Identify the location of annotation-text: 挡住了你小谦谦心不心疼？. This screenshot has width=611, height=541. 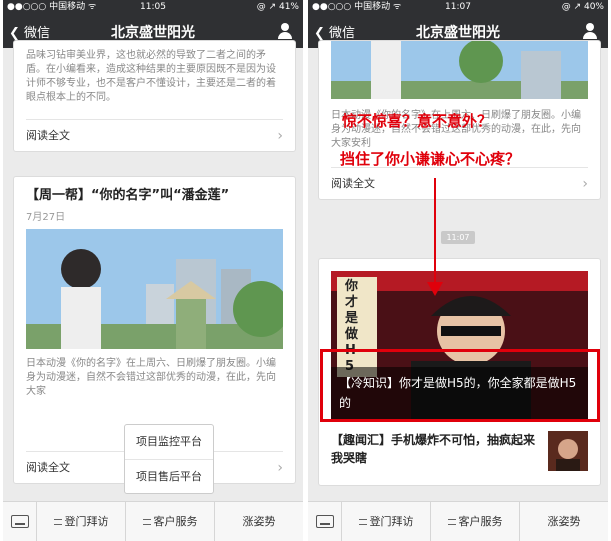
(430, 159).